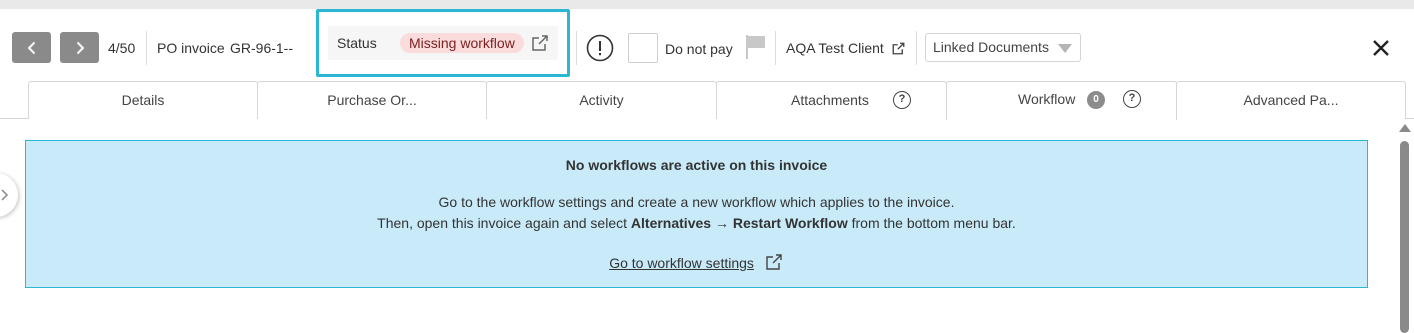 Image resolution: width=1414 pixels, height=333 pixels. Describe the element at coordinates (1404, 237) in the screenshot. I see `scrollbar-thumb` at that location.